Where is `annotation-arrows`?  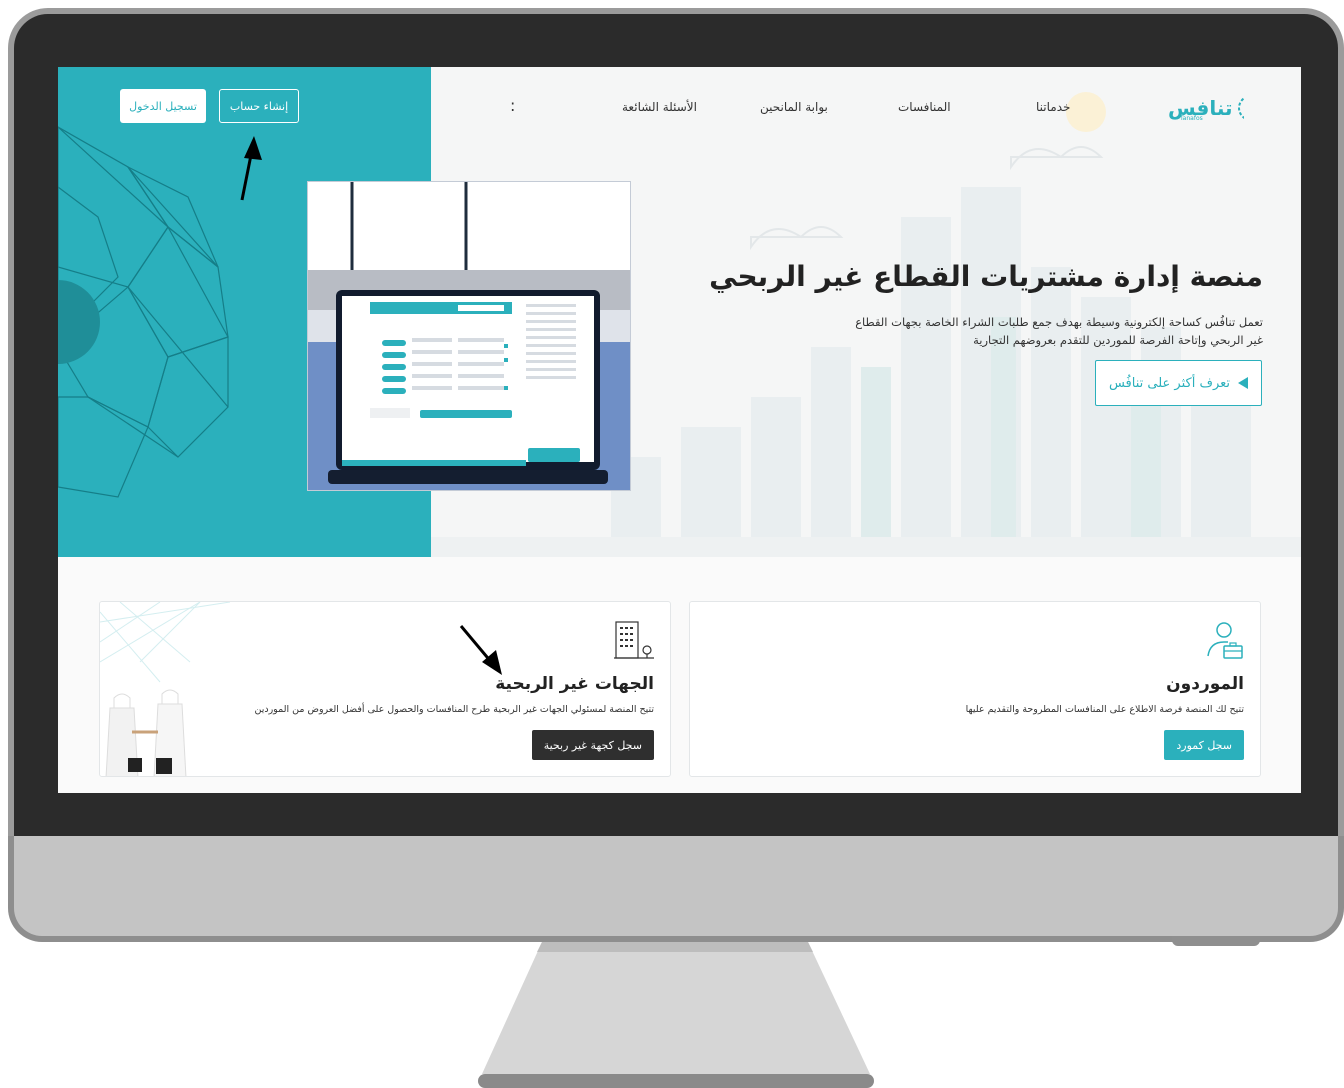 annotation-arrows is located at coordinates (371, 405).